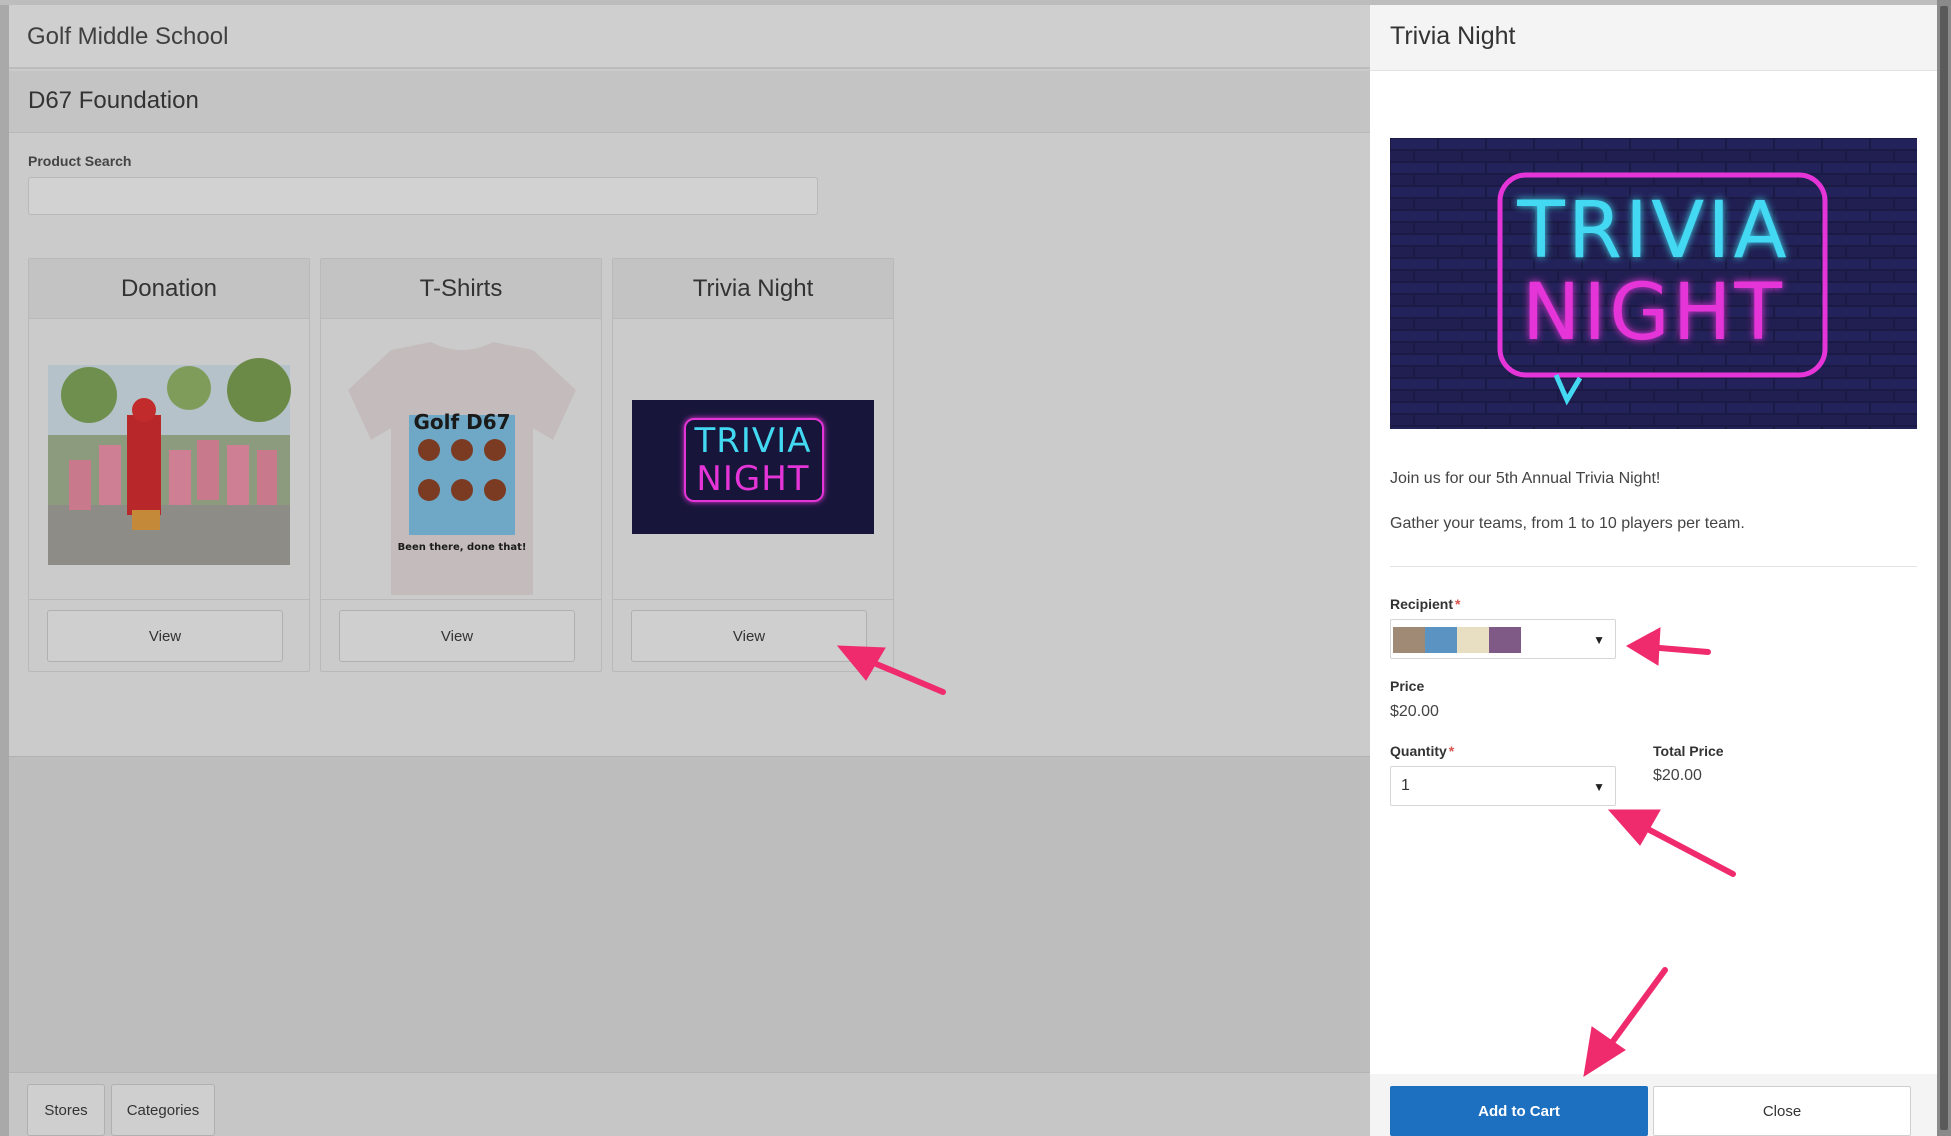 This screenshot has width=1951, height=1136. What do you see at coordinates (1418, 751) in the screenshot?
I see `quantity-label-text: Quantity` at bounding box center [1418, 751].